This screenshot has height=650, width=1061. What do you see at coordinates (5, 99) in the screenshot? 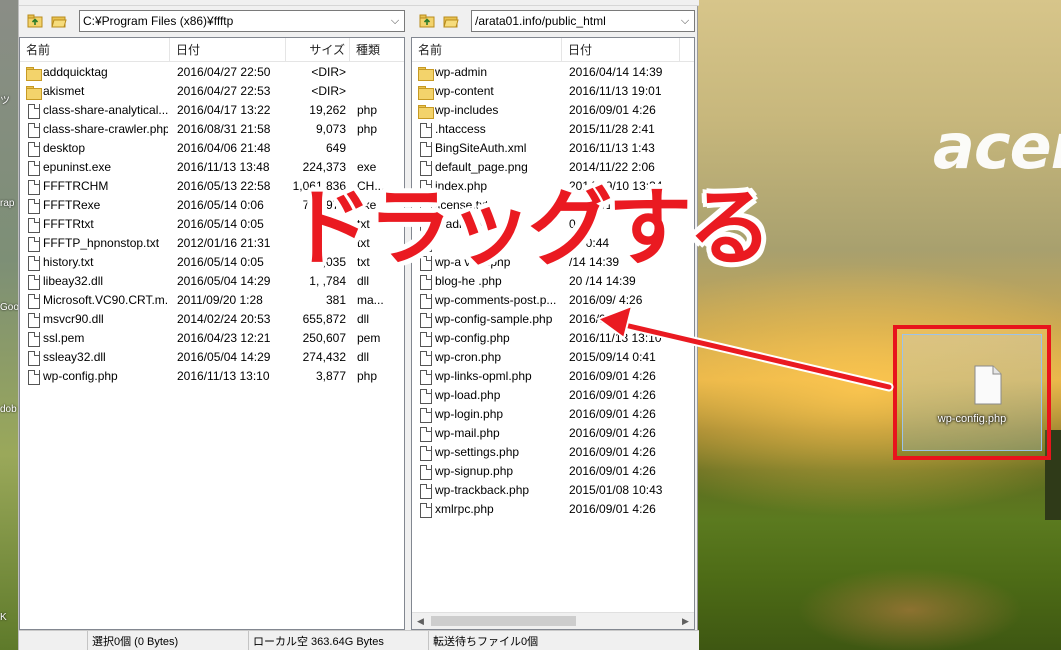
I see `desktop-icon-label: ツ` at bounding box center [5, 99].